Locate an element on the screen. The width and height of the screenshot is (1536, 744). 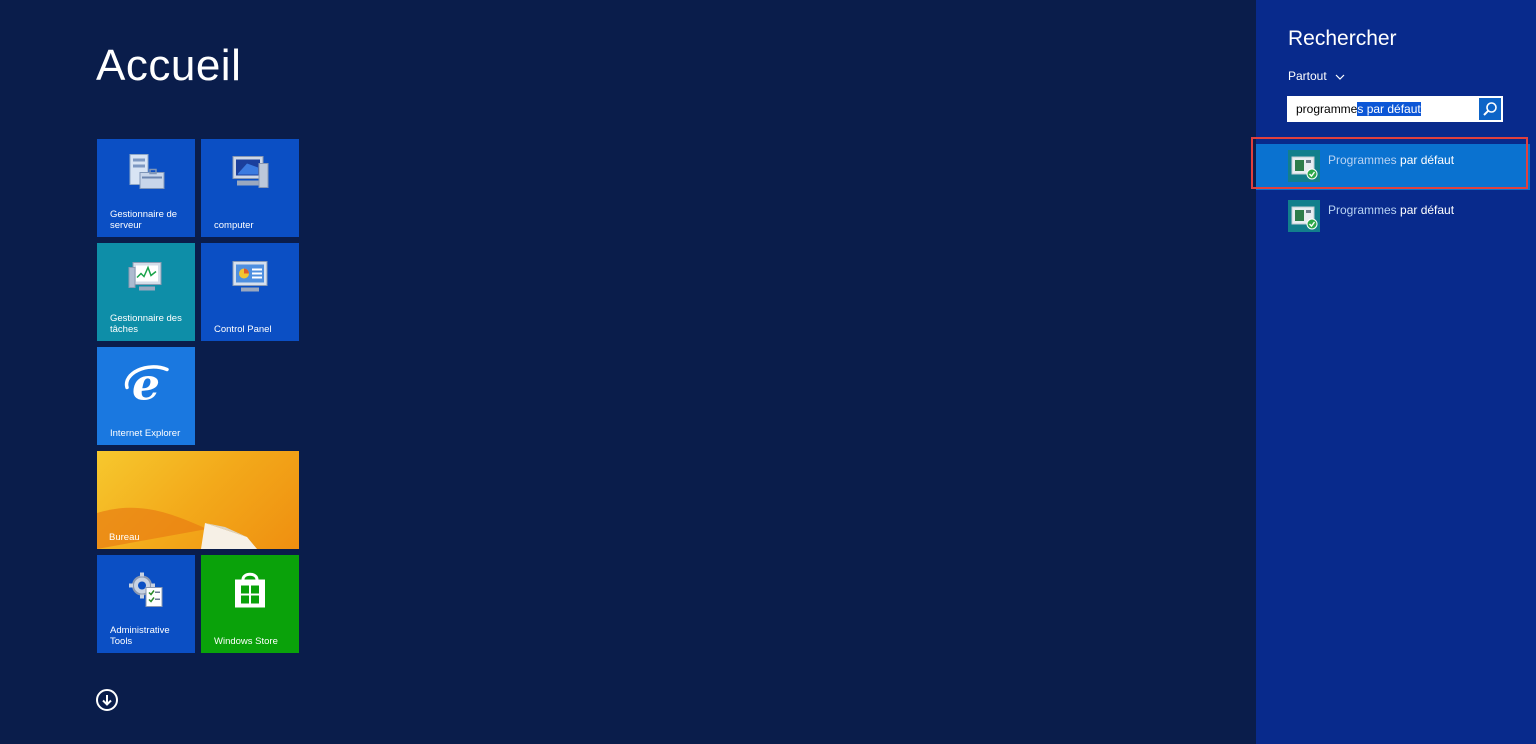
search-title: Rechercher is located at coordinates (1342, 38).